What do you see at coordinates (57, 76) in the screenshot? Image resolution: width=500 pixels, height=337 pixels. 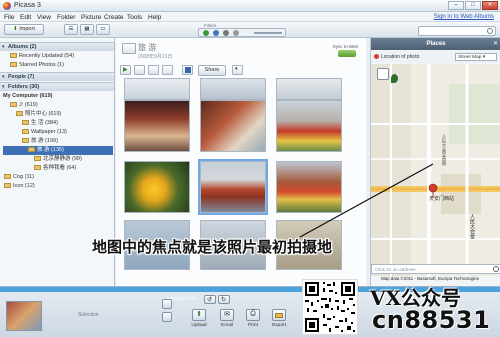 I see `people-header: People (7)` at bounding box center [57, 76].